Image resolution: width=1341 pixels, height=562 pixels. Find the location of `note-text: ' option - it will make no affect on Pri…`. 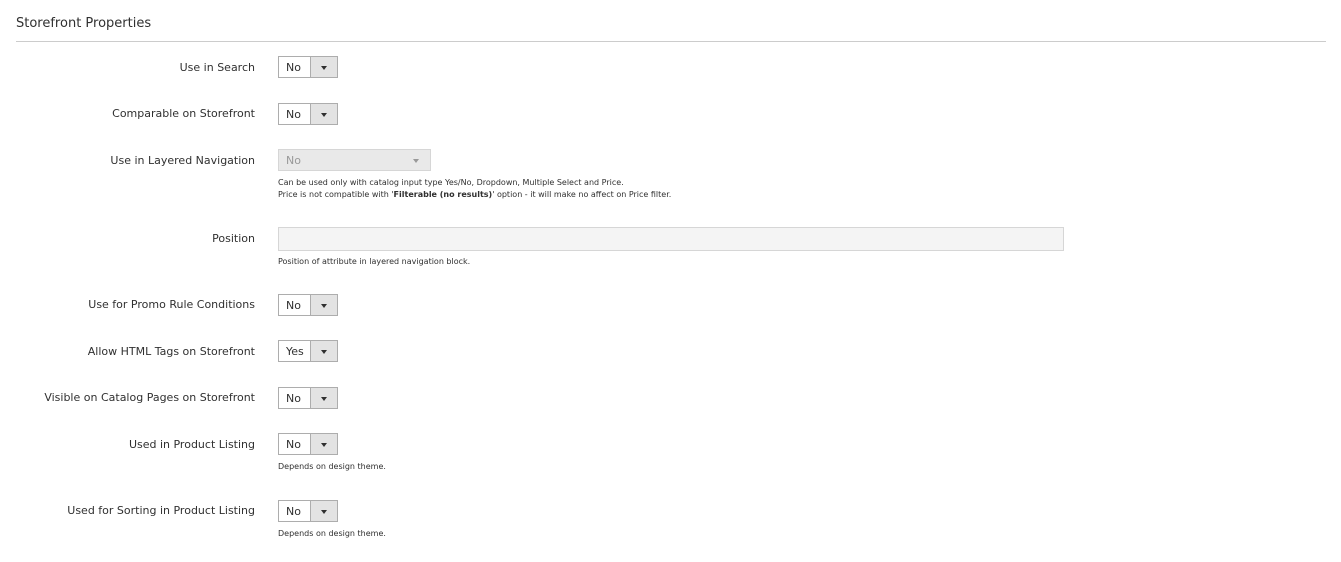

note-text: ' option - it will make no affect on Pri… is located at coordinates (582, 194).